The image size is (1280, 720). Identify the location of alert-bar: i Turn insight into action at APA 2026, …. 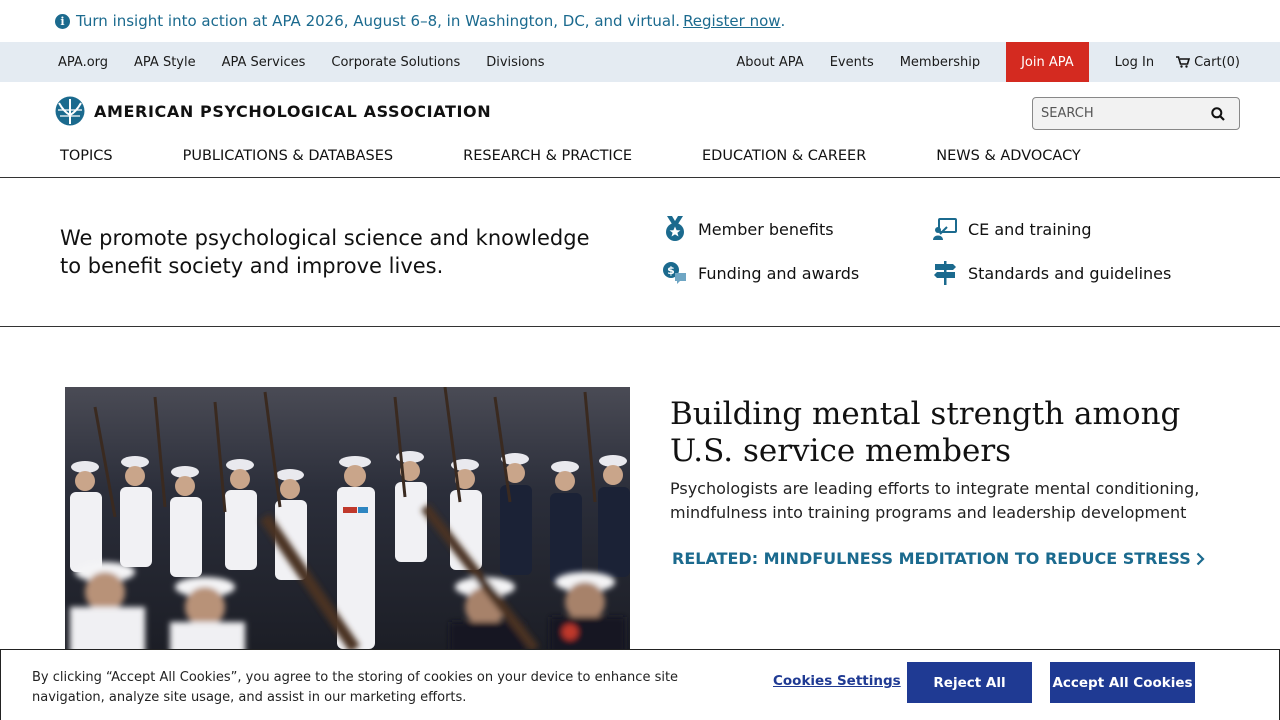
(640, 21).